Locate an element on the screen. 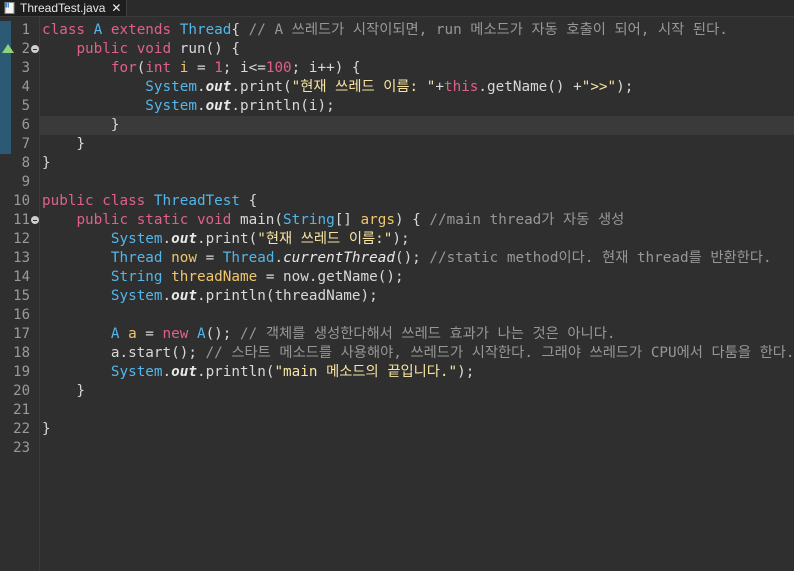  code-token-str: "현재 쓰레드 이름:" is located at coordinates (325, 239).